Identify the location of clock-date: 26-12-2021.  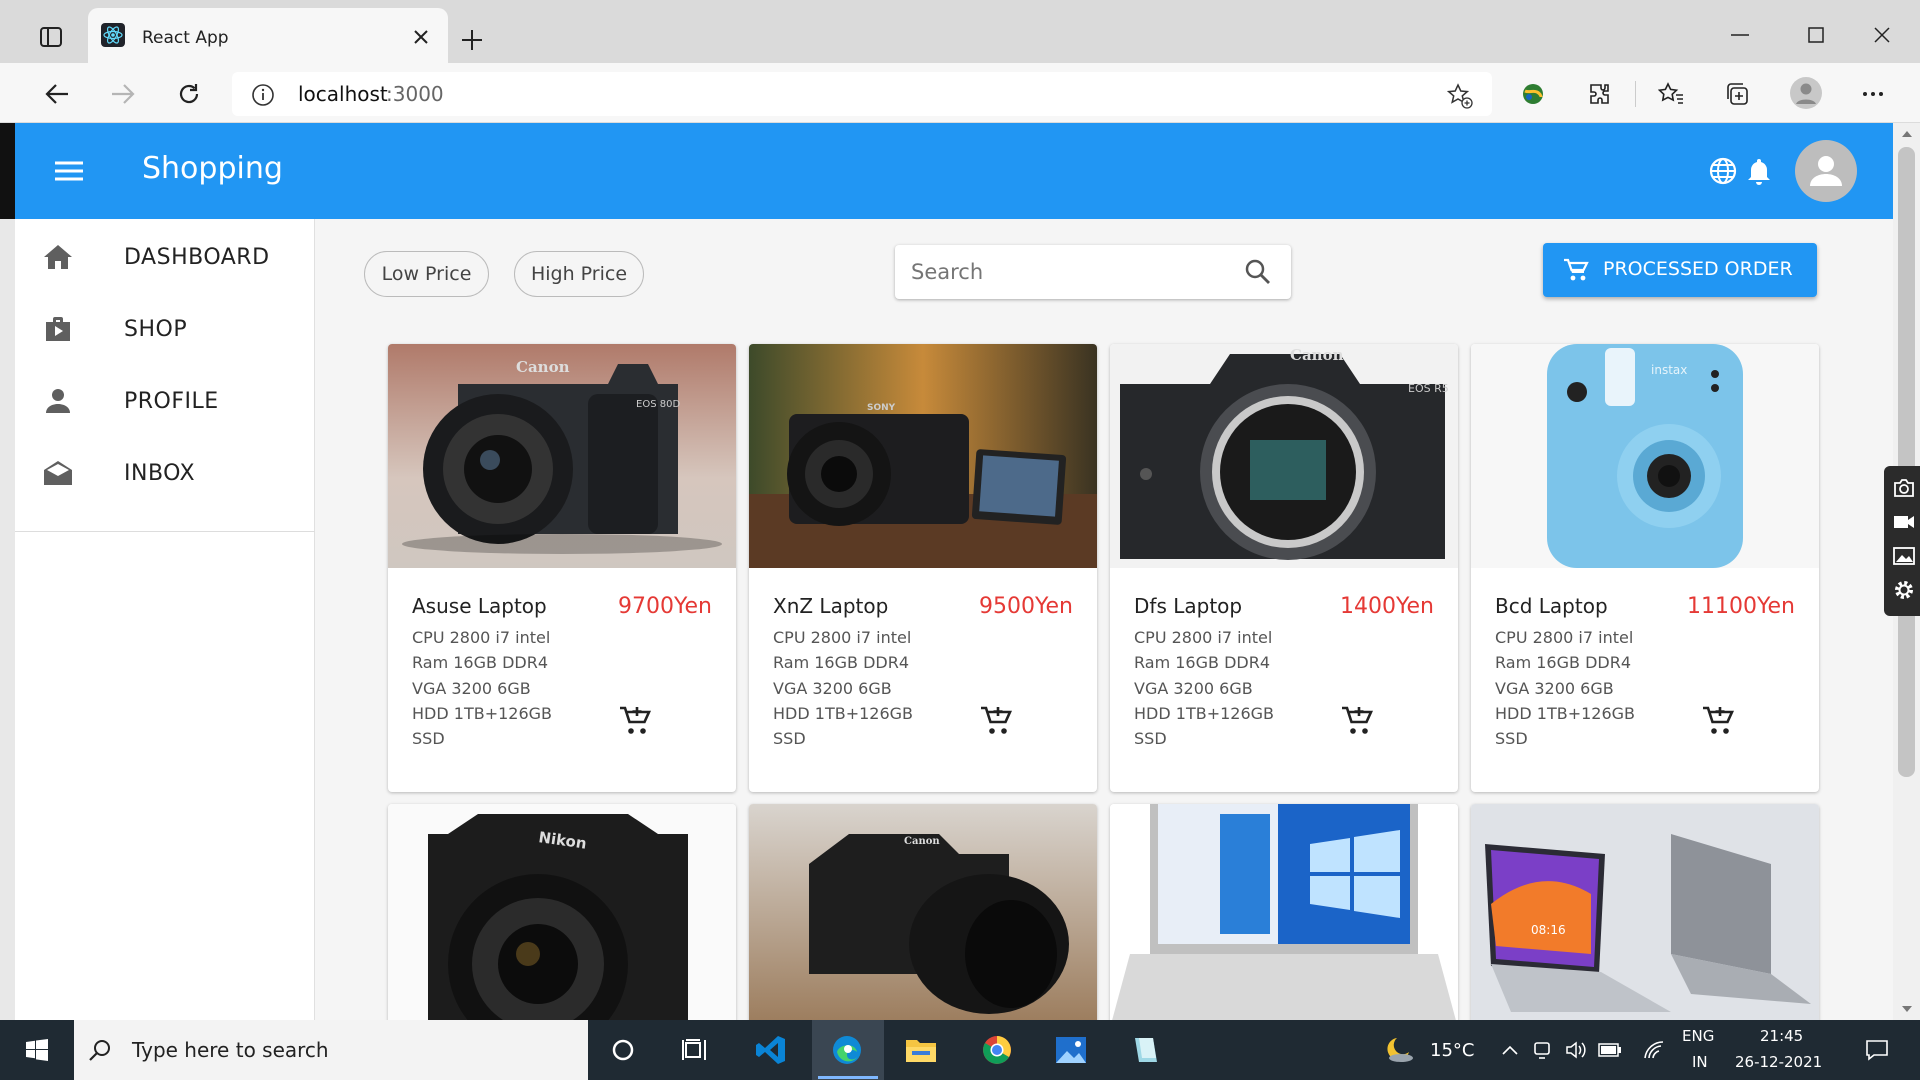
(1778, 1062).